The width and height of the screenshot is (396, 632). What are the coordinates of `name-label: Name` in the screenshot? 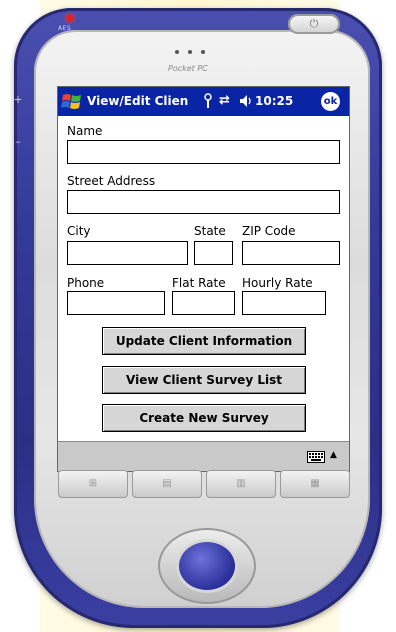 It's located at (85, 131).